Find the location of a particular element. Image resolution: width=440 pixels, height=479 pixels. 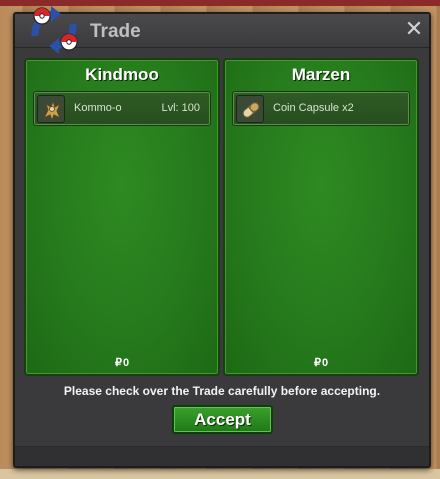

trade-slot-coin-capsule: Coin Capsule x2 is located at coordinates (321, 108).